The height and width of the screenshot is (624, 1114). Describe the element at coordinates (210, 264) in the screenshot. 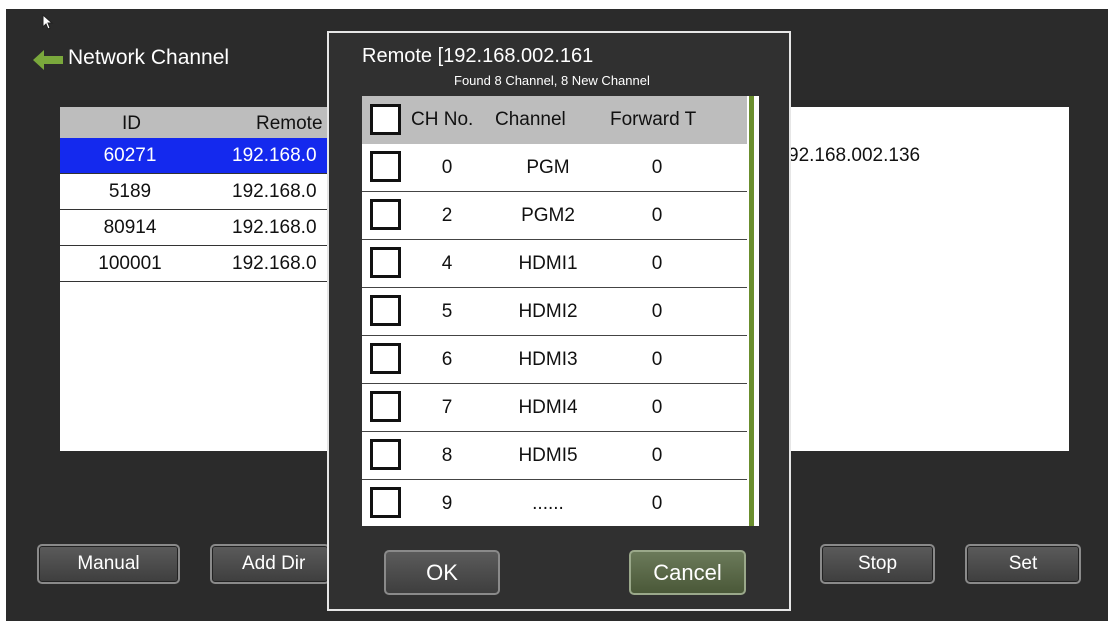

I see `list-row: 100001 192.168.0` at that location.